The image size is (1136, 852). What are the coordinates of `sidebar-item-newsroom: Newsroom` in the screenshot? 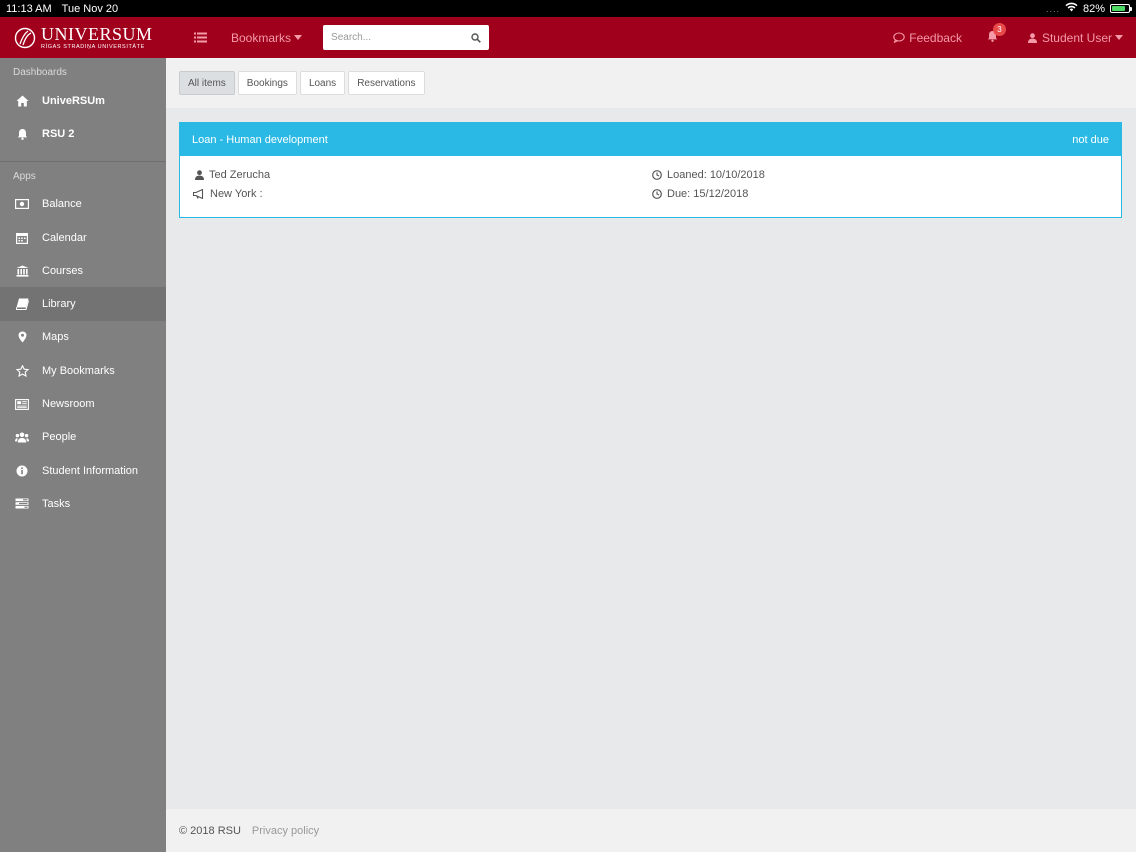 It's located at (83, 403).